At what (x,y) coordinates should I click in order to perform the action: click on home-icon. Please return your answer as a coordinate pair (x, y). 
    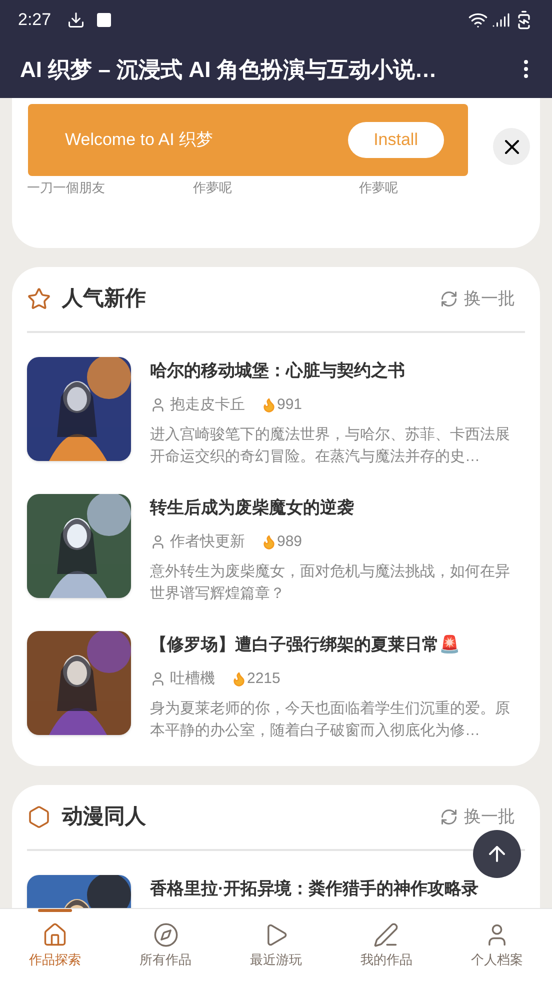
    Looking at the image, I should click on (55, 935).